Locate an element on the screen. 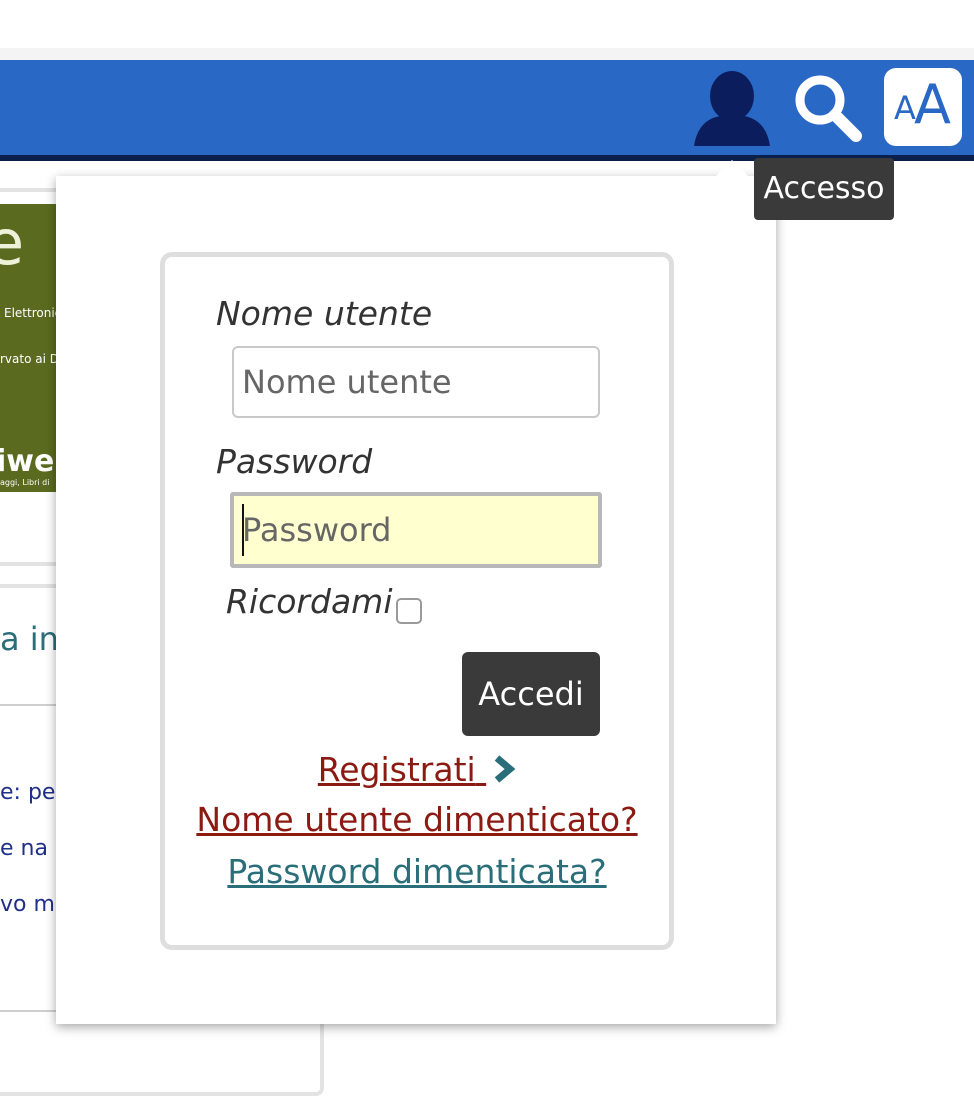 The width and height of the screenshot is (974, 1116). background-text-line: e: per is located at coordinates (32, 792).